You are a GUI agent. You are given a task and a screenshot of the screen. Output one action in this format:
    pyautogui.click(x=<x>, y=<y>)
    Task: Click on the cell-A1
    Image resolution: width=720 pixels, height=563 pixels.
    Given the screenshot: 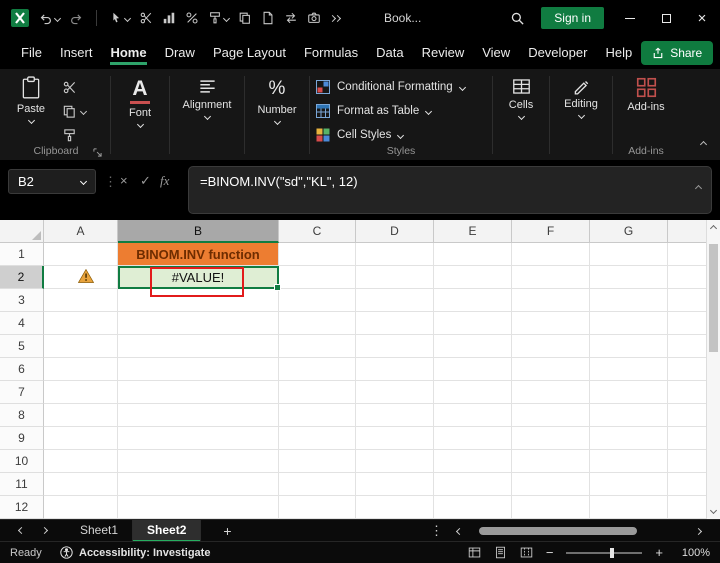 What is the action you would take?
    pyautogui.click(x=81, y=254)
    